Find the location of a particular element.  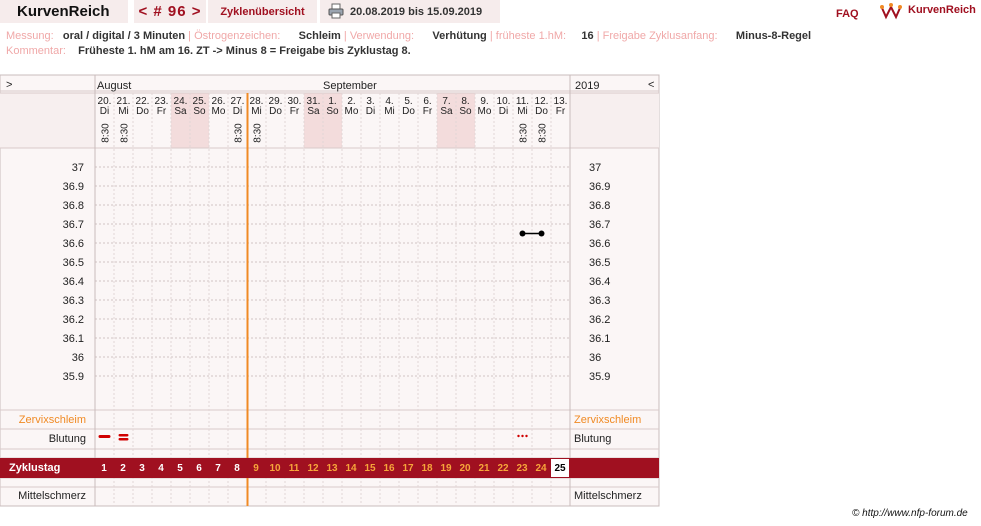

temp-label-left: 36.1 is located at coordinates (73, 339).